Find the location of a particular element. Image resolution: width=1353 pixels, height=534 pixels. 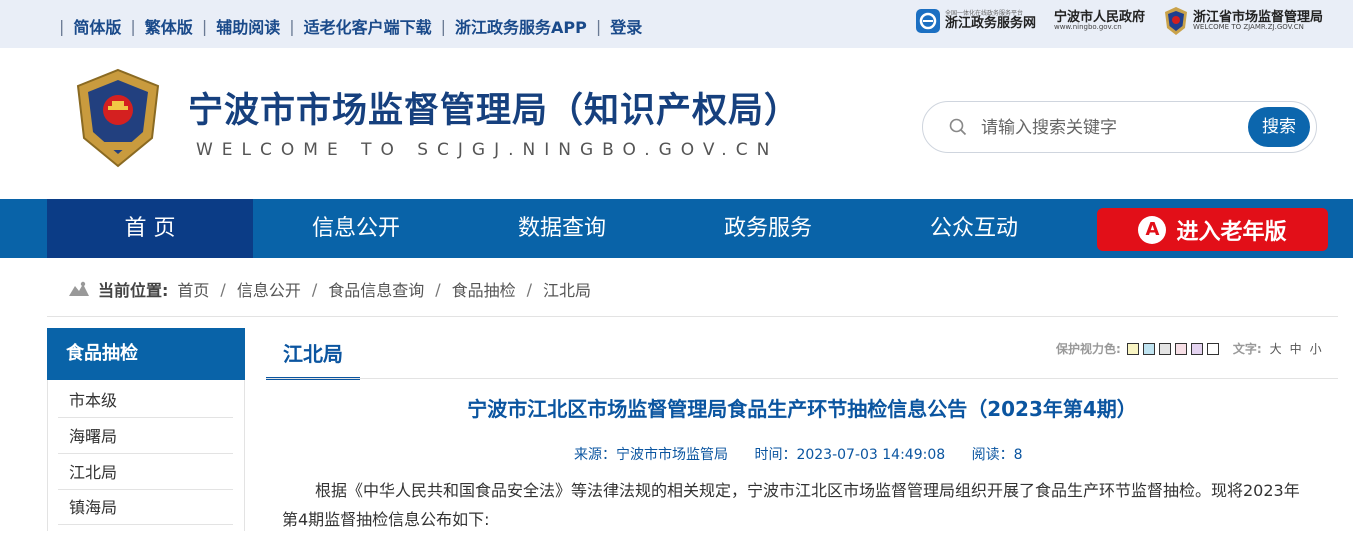

zjamr-emblem-icon is located at coordinates (1175, 21).